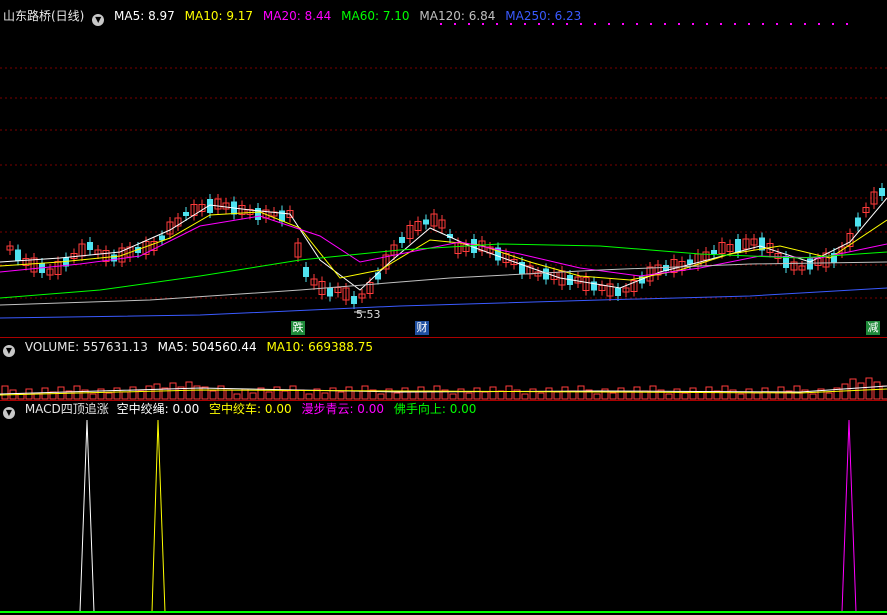 This screenshot has height=615, width=887. What do you see at coordinates (368, 314) in the screenshot?
I see `low-price-value: 5.53` at bounding box center [368, 314].